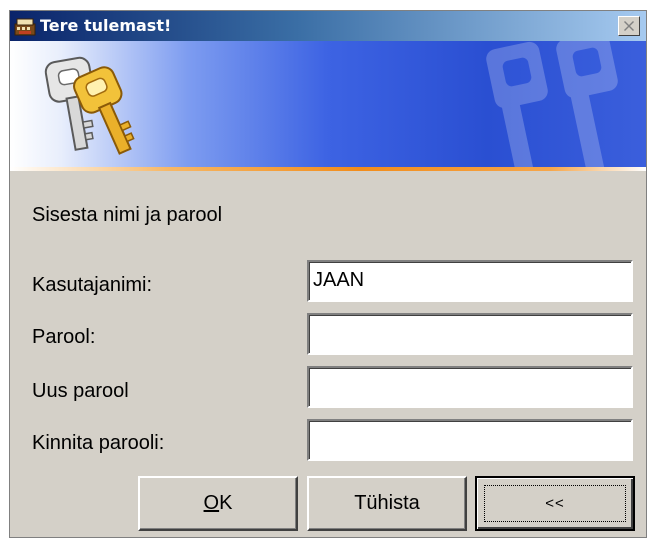  I want to click on ok-button-label: OK, so click(218, 503).